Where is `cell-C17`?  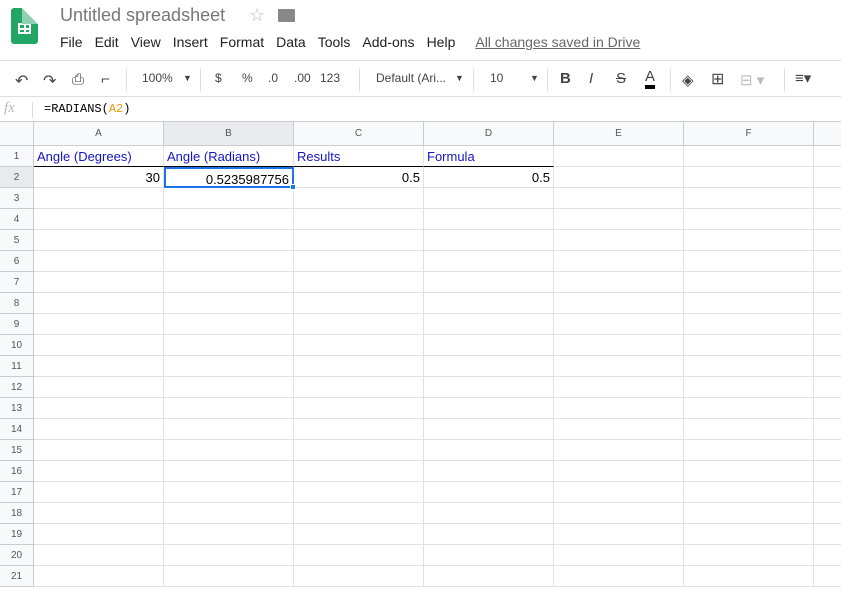 cell-C17 is located at coordinates (359, 492).